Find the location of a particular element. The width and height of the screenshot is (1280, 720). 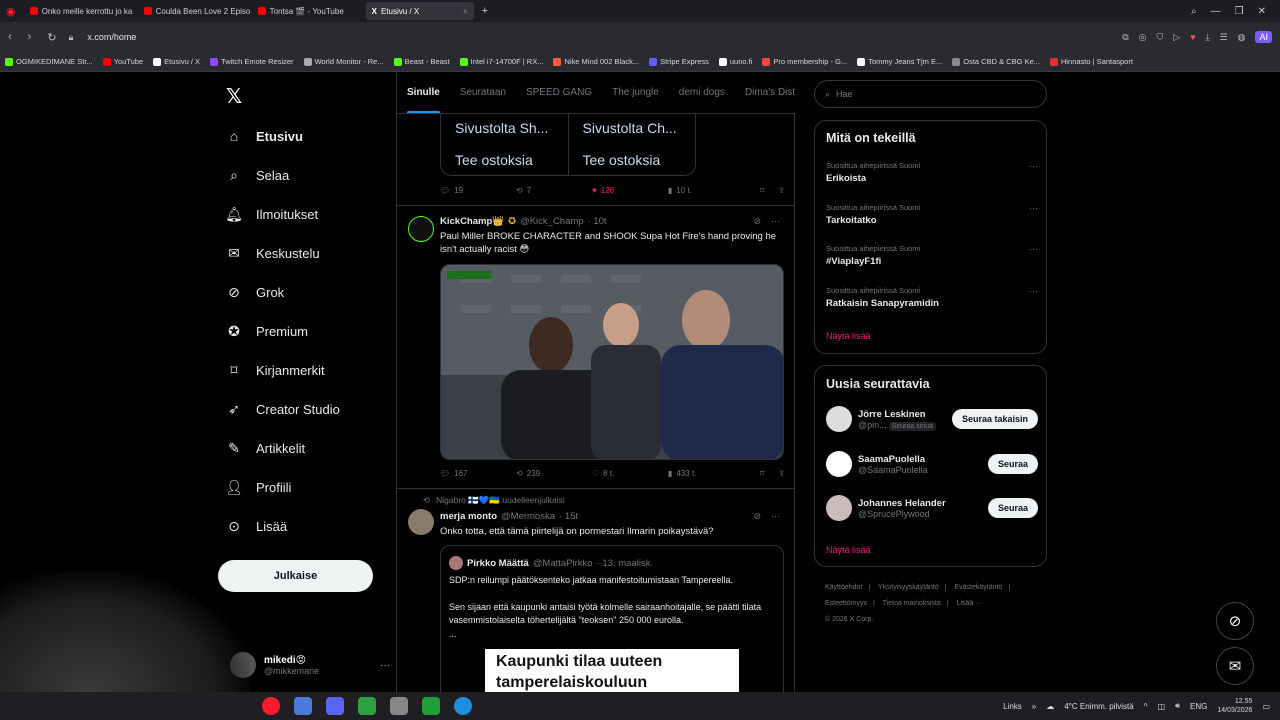

nav-item-more: ⊙ Lisää is located at coordinates (256, 526).